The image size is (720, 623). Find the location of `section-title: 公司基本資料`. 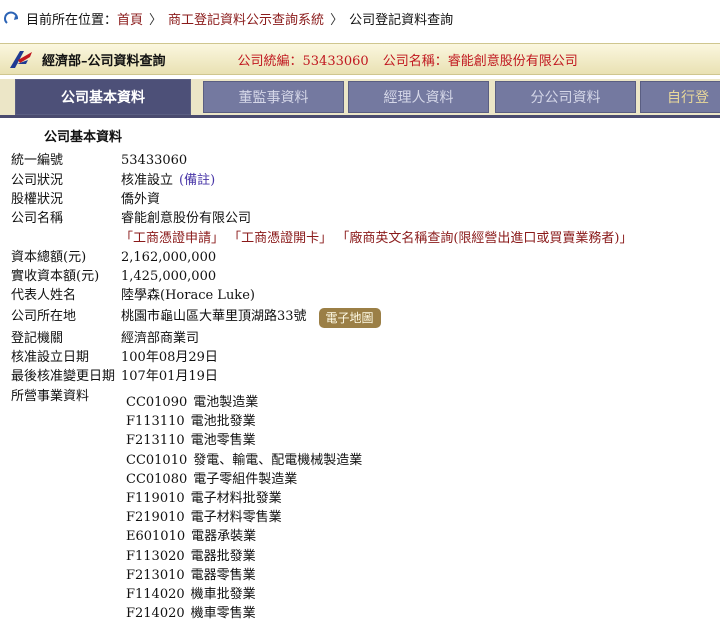

section-title: 公司基本資料 is located at coordinates (83, 137).